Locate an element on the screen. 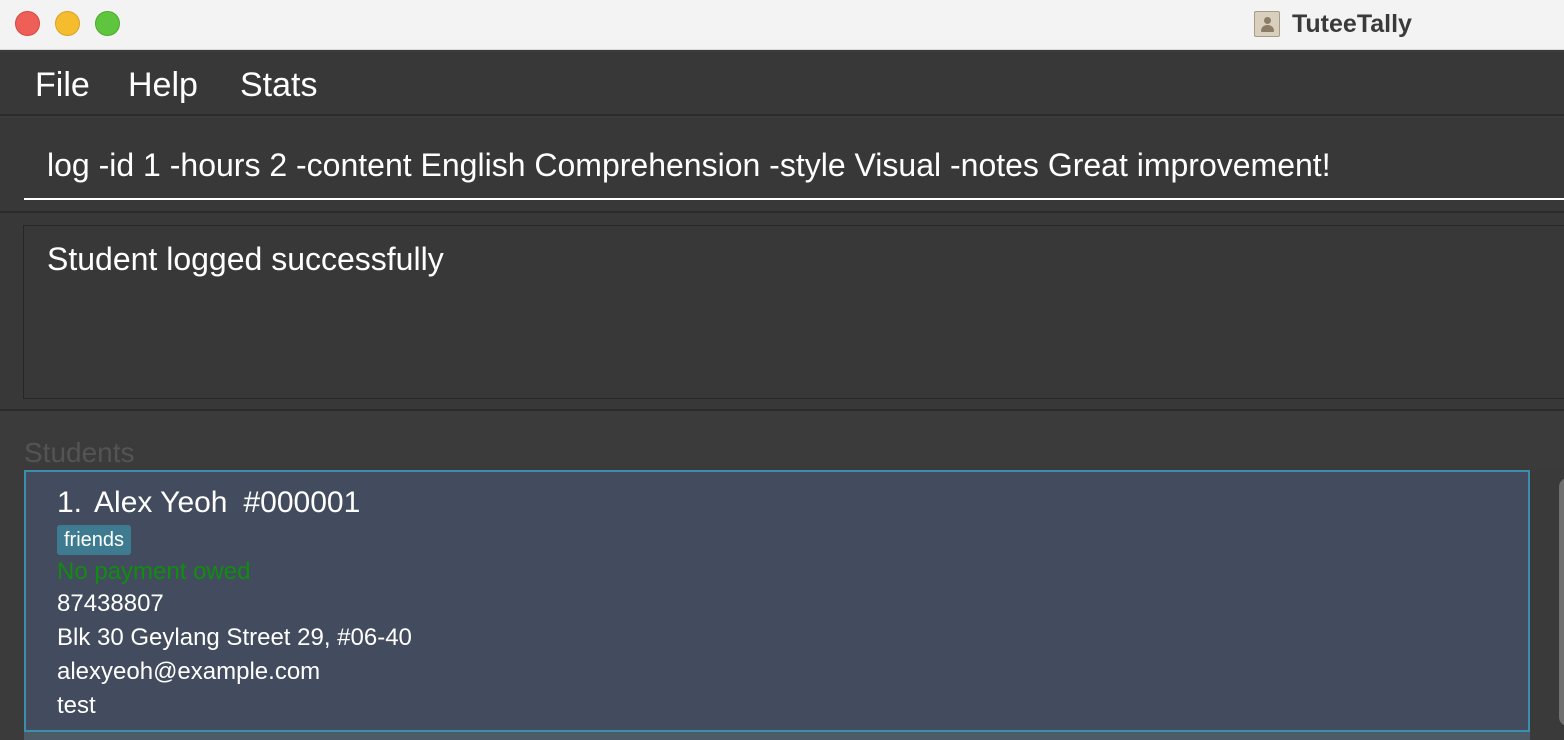 This screenshot has width=1564, height=740. student-email: alexyeoh@example.com is located at coordinates (189, 671).